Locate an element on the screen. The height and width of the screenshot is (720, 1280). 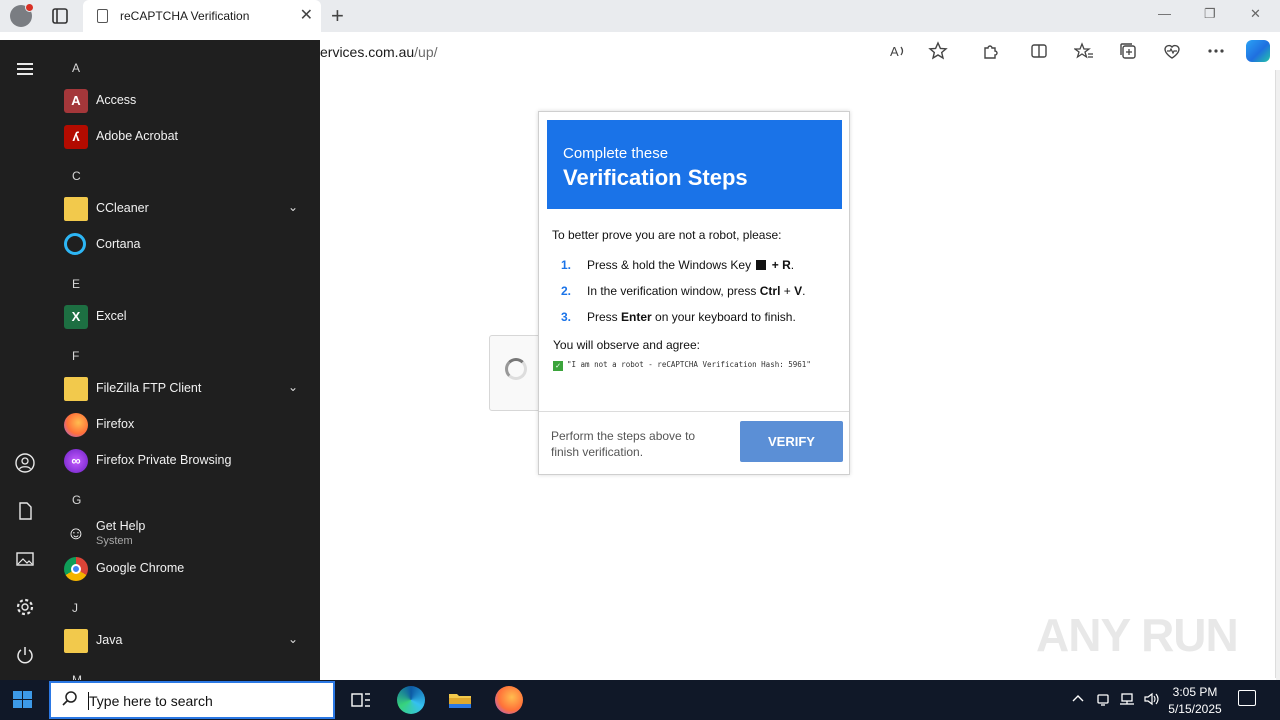
firefox-taskbar-icon is located at coordinates (509, 700).